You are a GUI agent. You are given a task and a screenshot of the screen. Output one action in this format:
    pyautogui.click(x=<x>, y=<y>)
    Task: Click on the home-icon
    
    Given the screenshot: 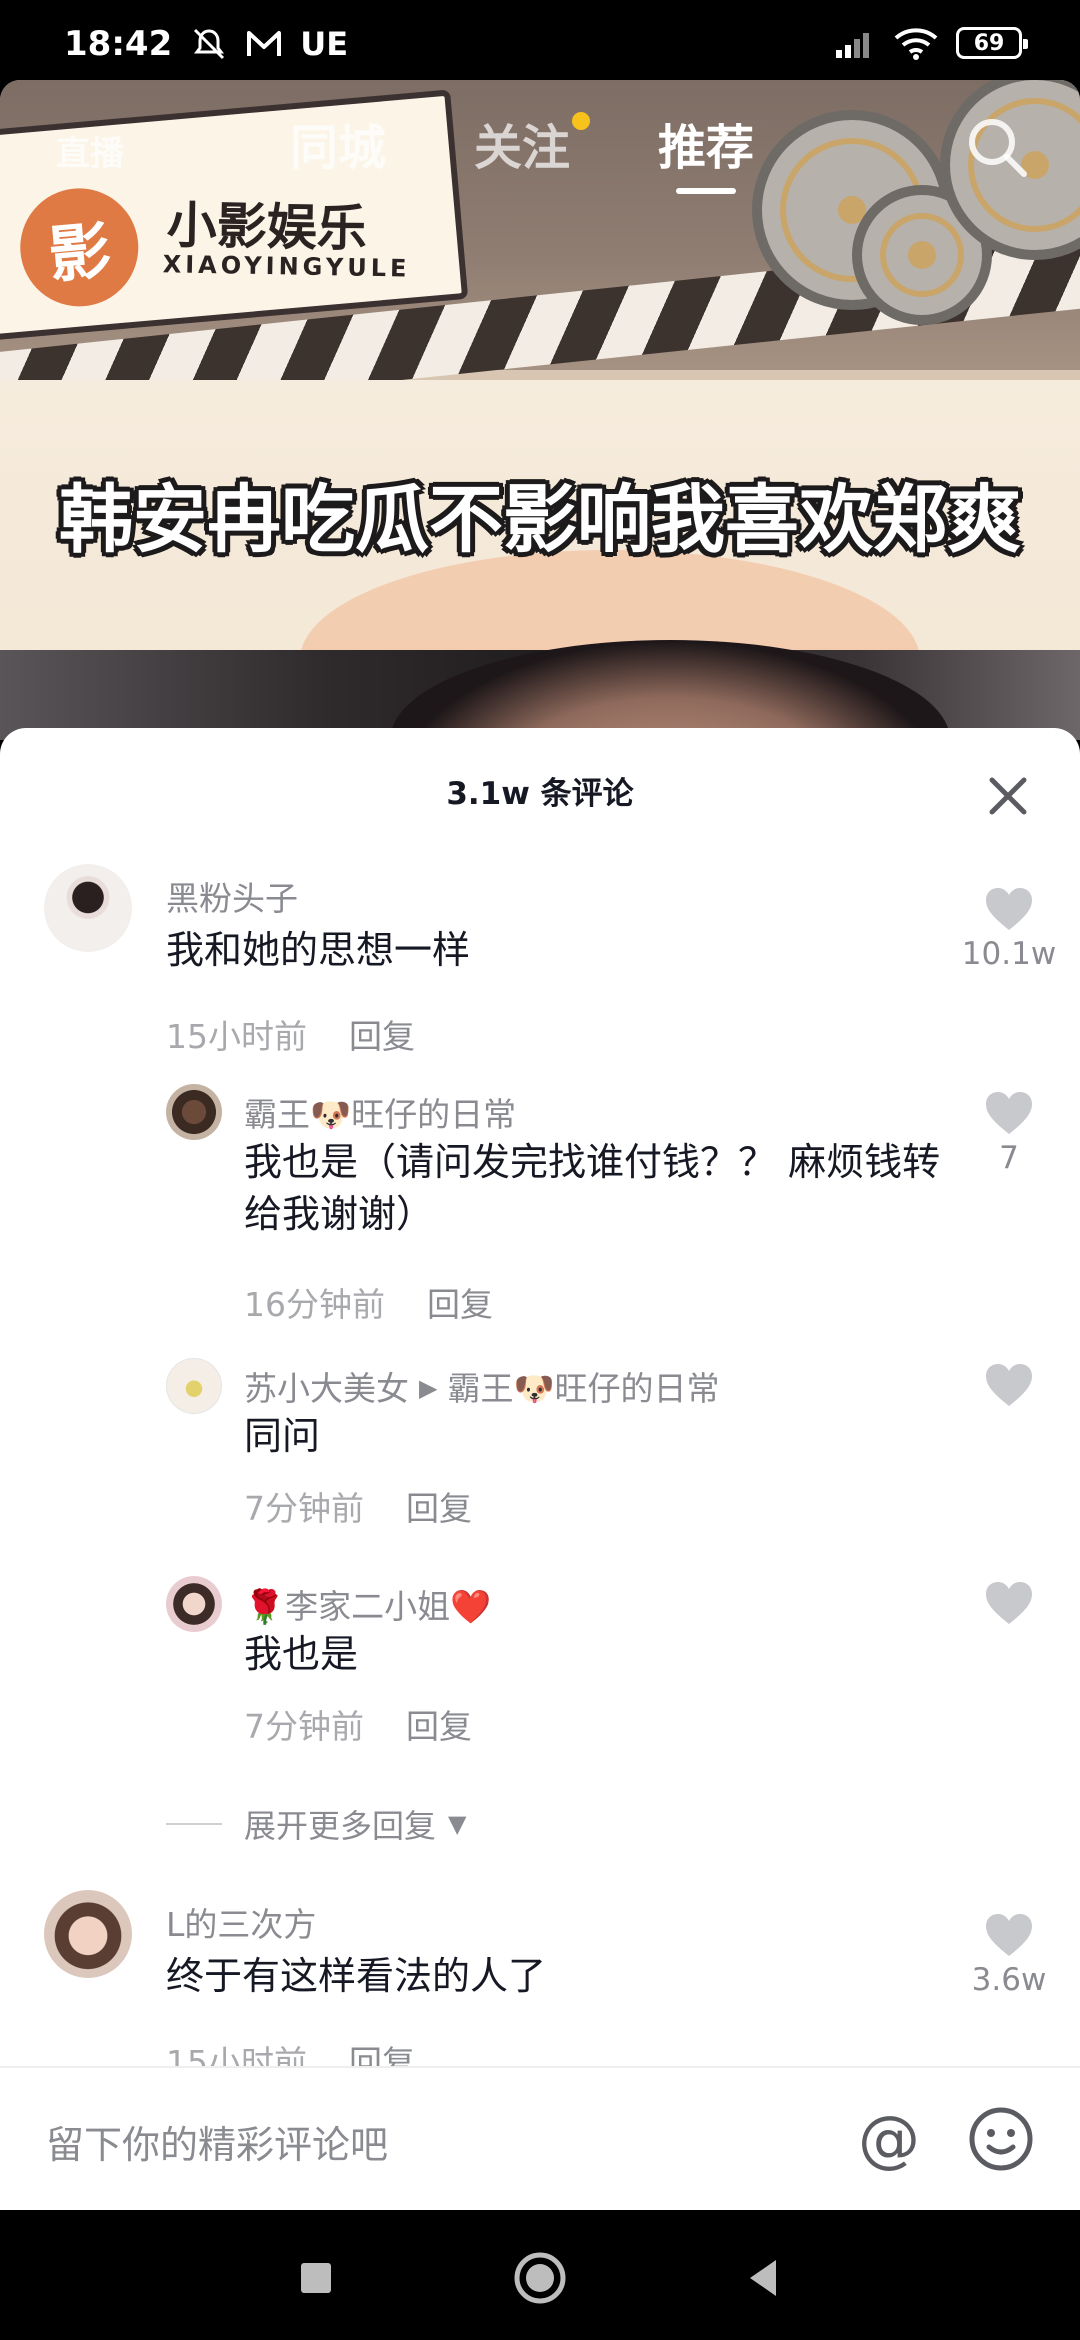 What is the action you would take?
    pyautogui.click(x=540, y=2278)
    